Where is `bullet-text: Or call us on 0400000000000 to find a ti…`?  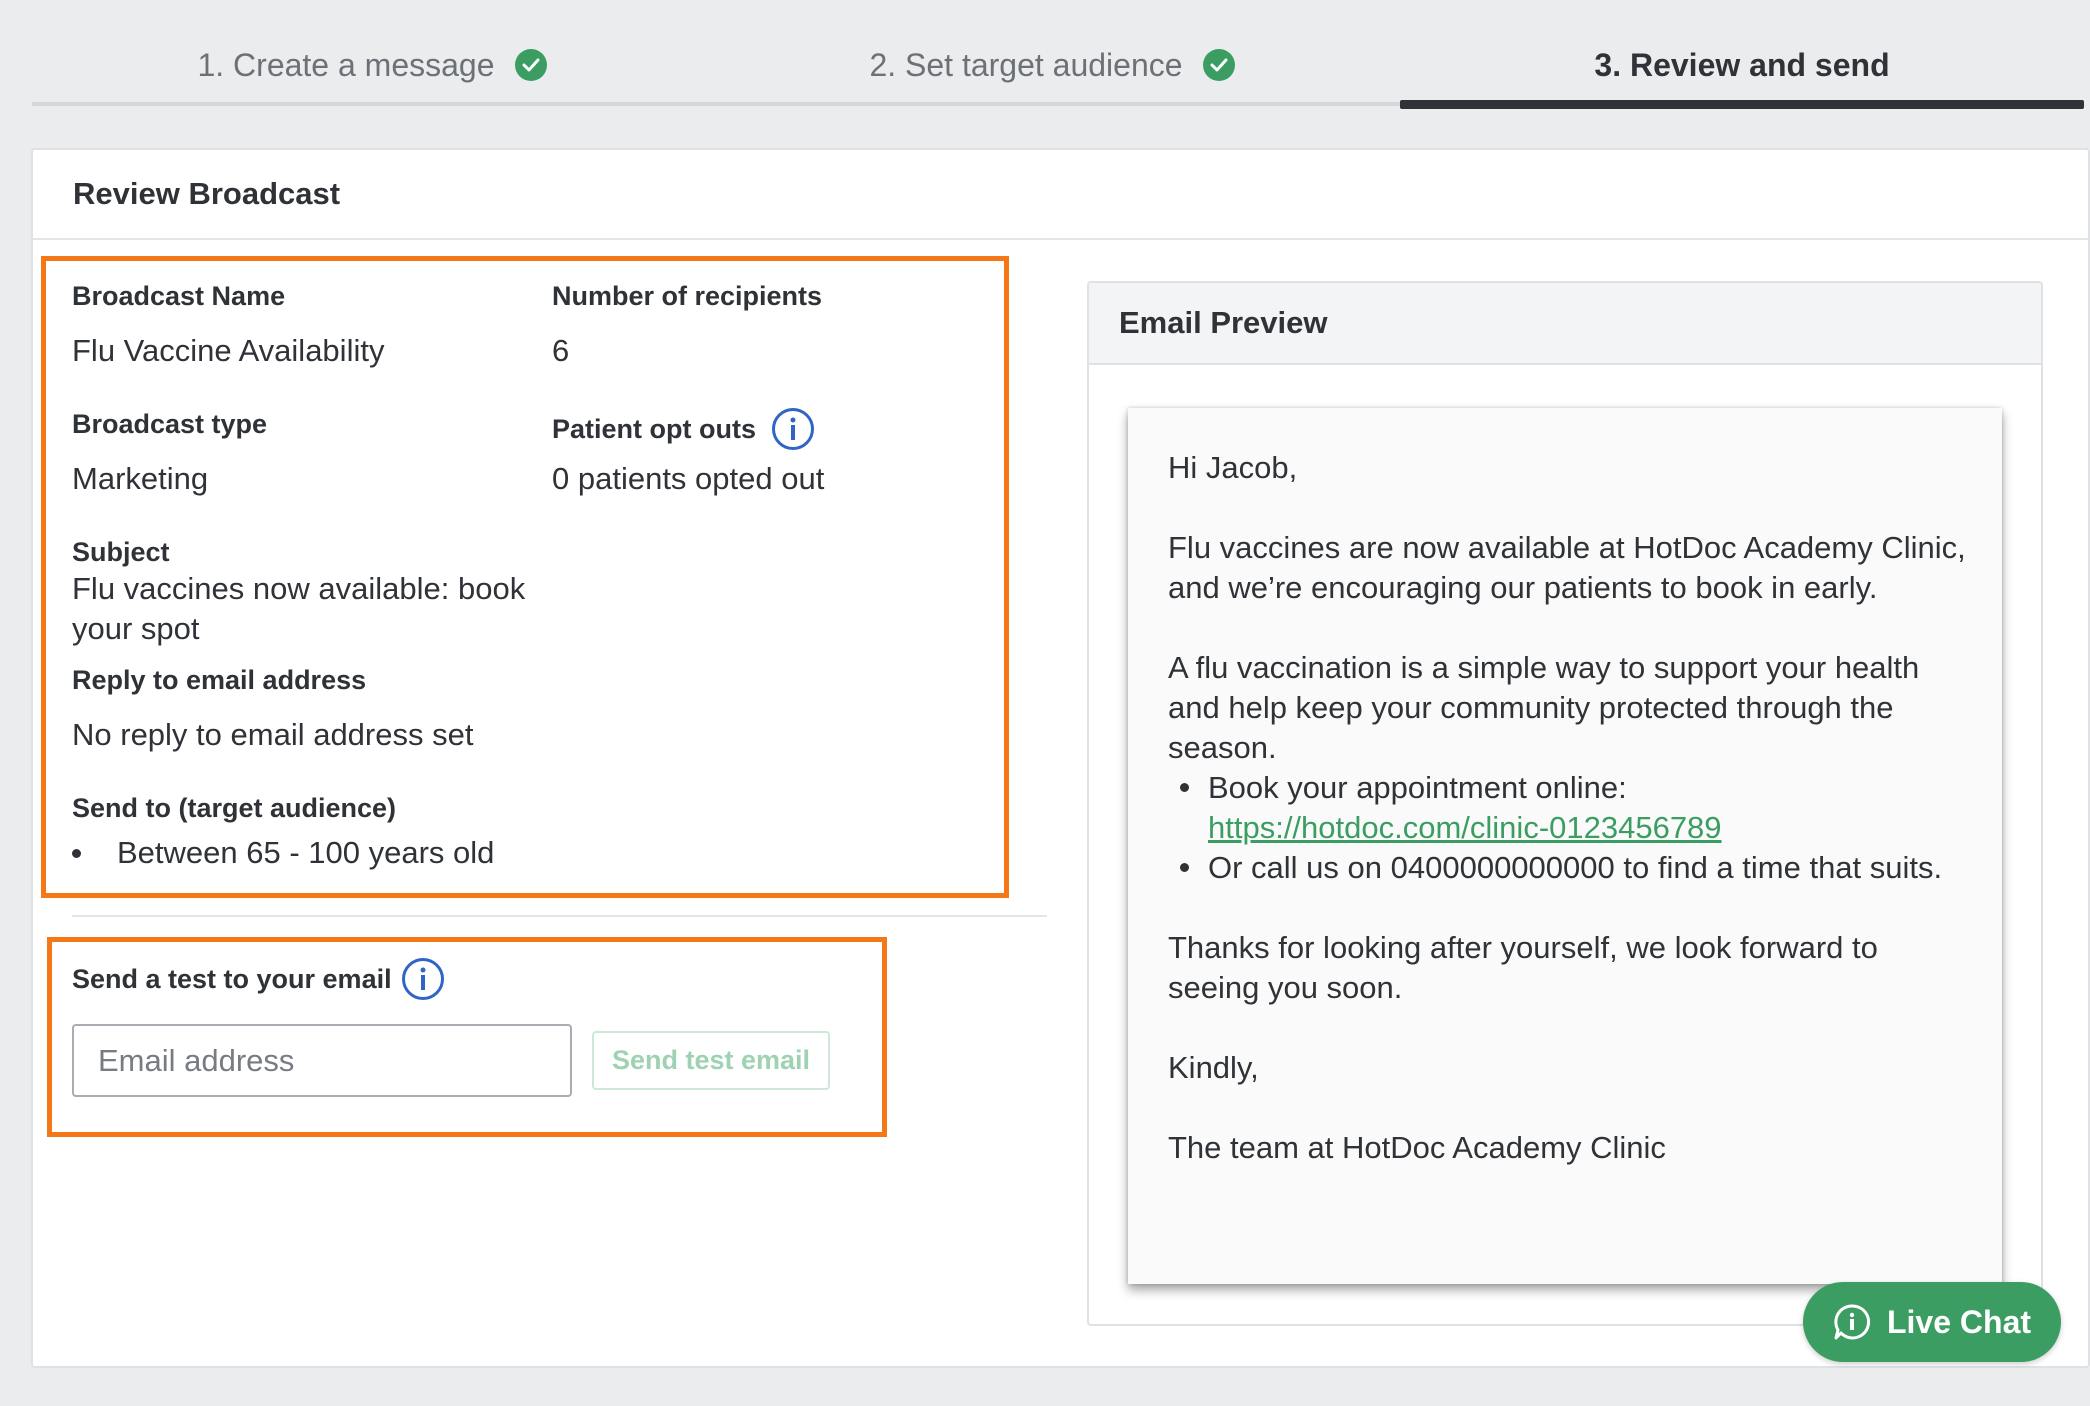
bullet-text: Or call us on 0400000000000 to find a ti… is located at coordinates (1575, 867).